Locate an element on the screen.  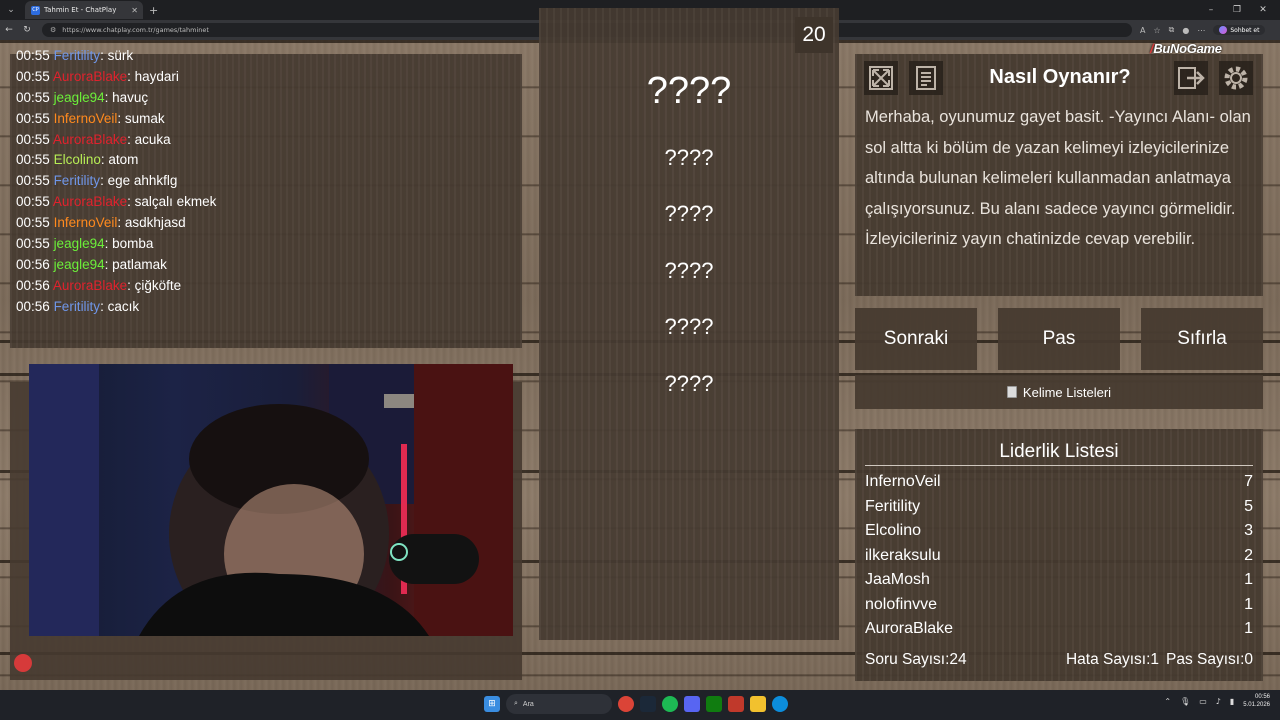
discord-icon is located at coordinates (692, 704).